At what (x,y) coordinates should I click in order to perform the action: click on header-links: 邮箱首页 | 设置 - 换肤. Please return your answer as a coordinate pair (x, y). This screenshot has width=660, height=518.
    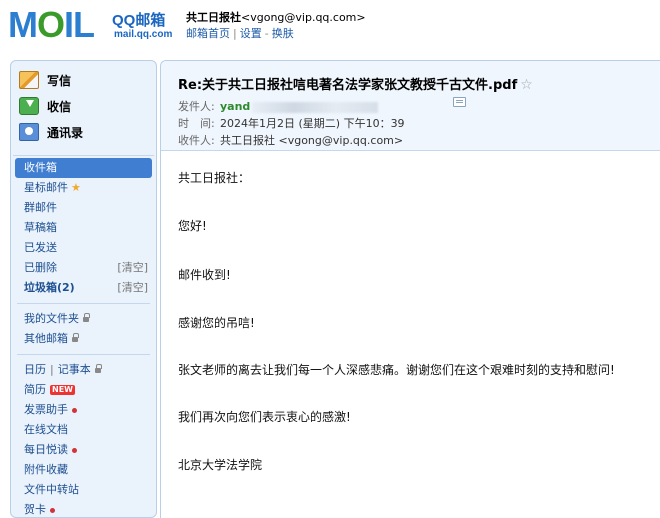
    Looking at the image, I should click on (240, 33).